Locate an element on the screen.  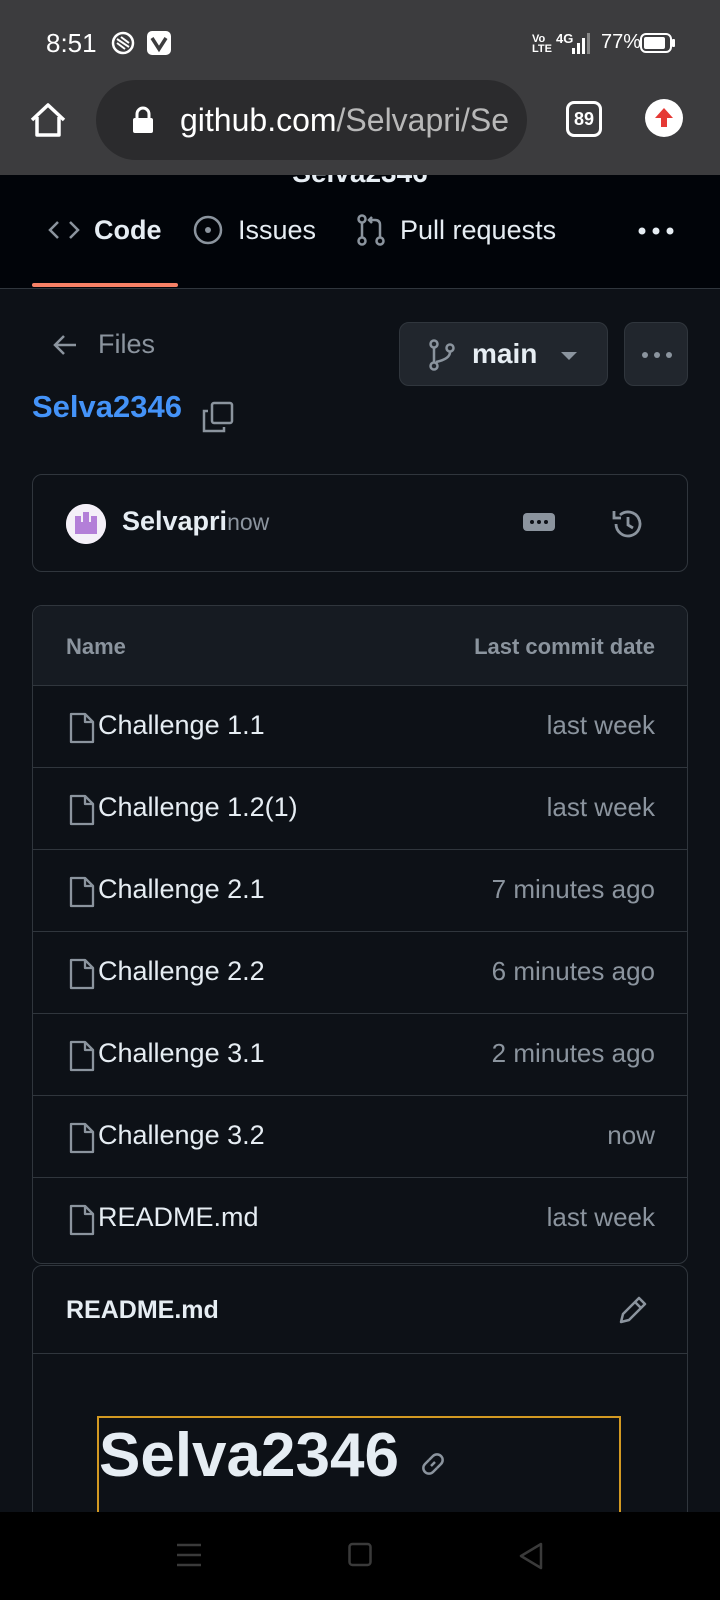
network-type: 4G is located at coordinates (565, 38).